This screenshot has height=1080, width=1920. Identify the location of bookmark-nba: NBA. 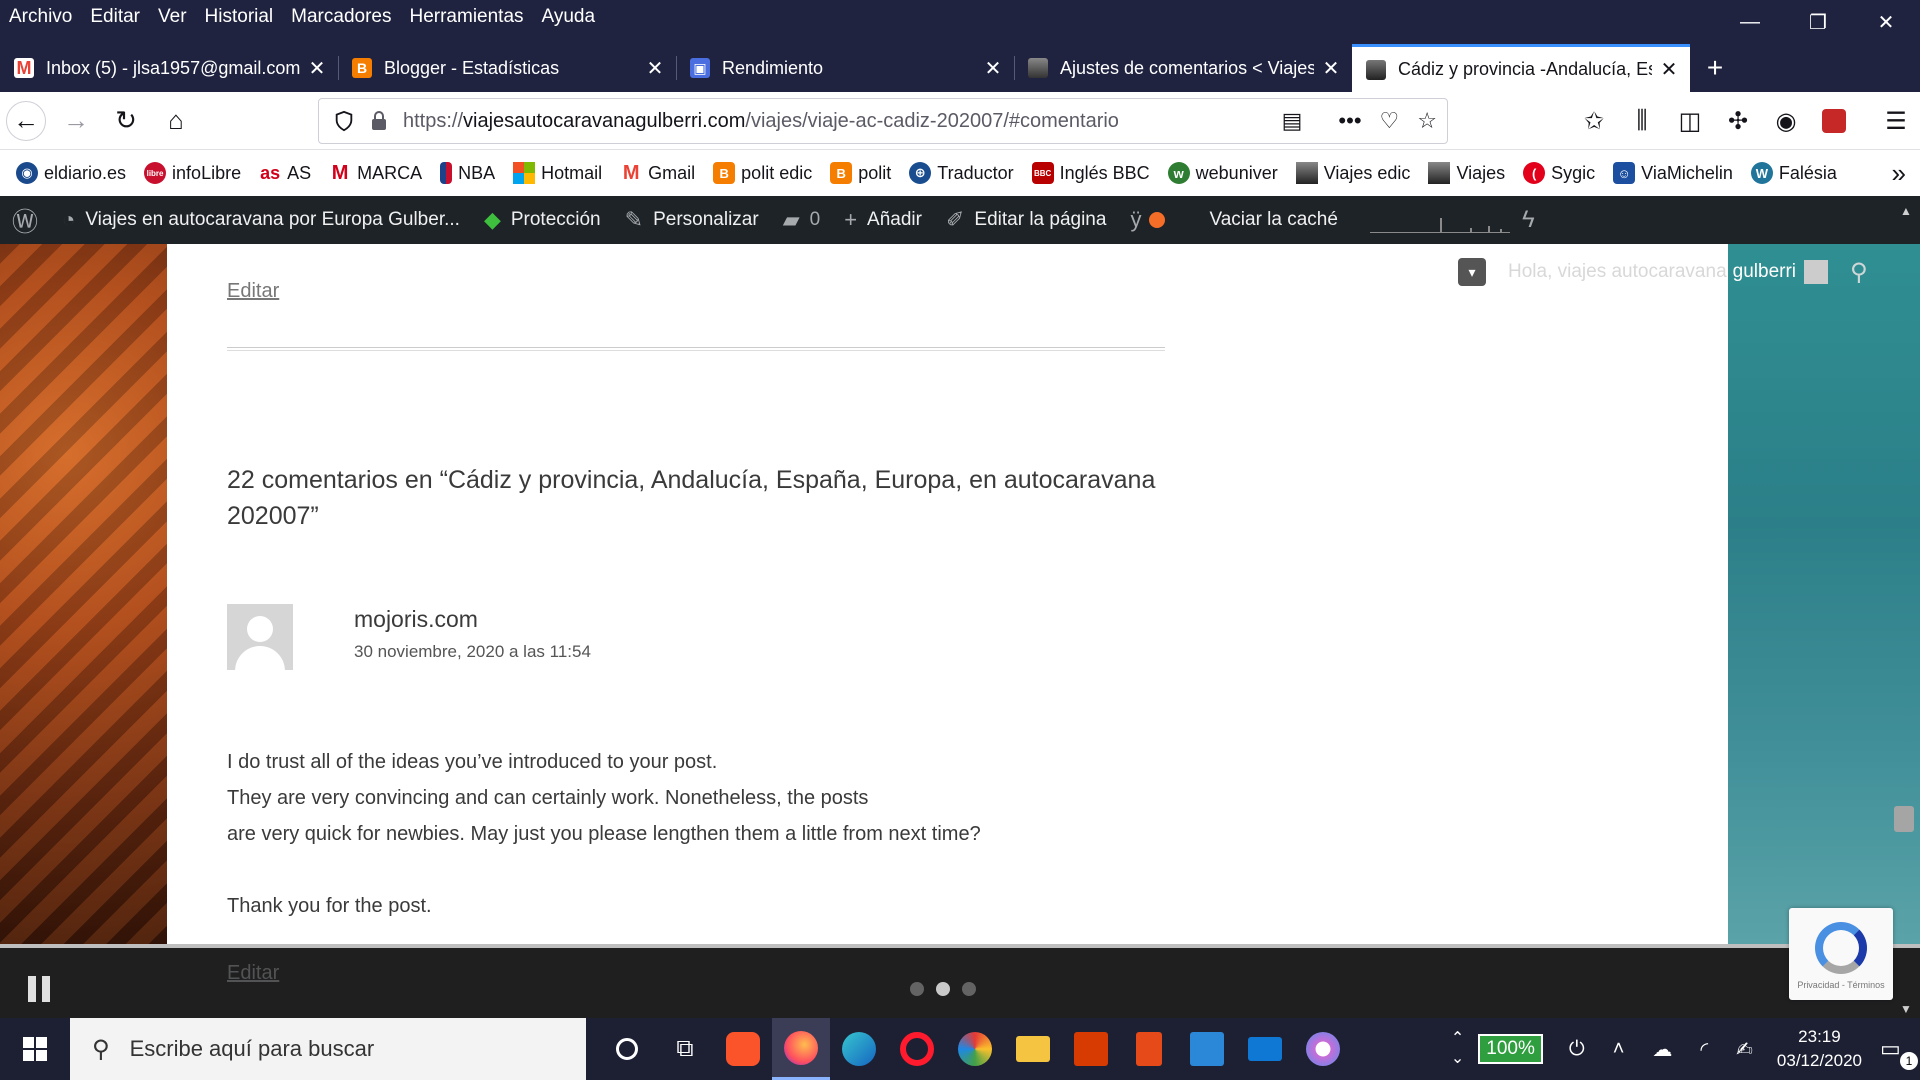
(467, 173).